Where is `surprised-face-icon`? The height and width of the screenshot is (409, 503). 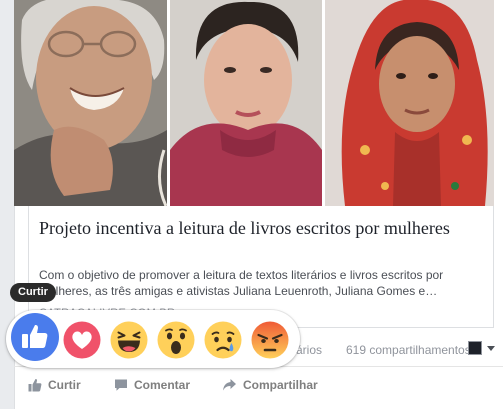 surprised-face-icon is located at coordinates (176, 340).